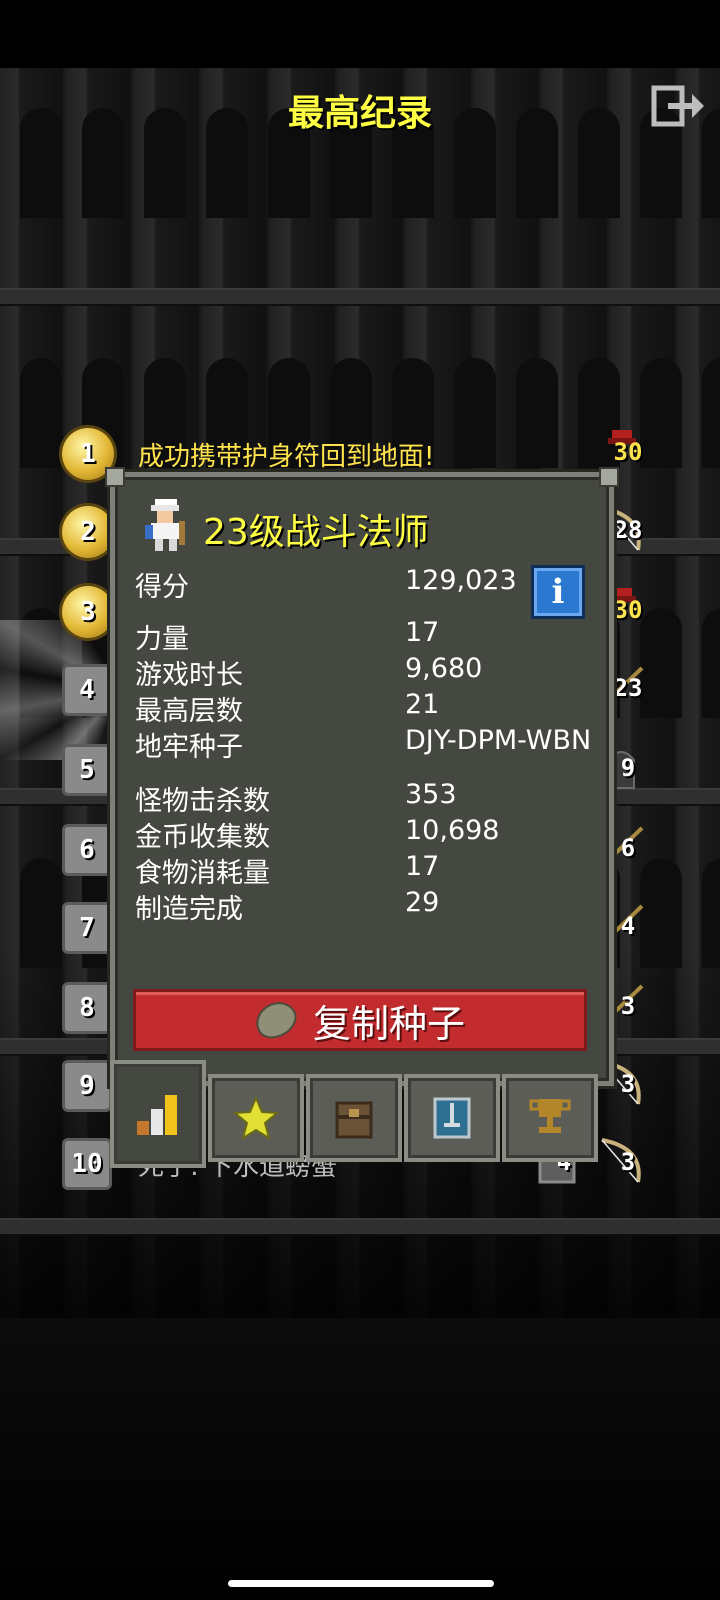 This screenshot has height=1600, width=720. I want to click on depth-value: 23, so click(628, 688).